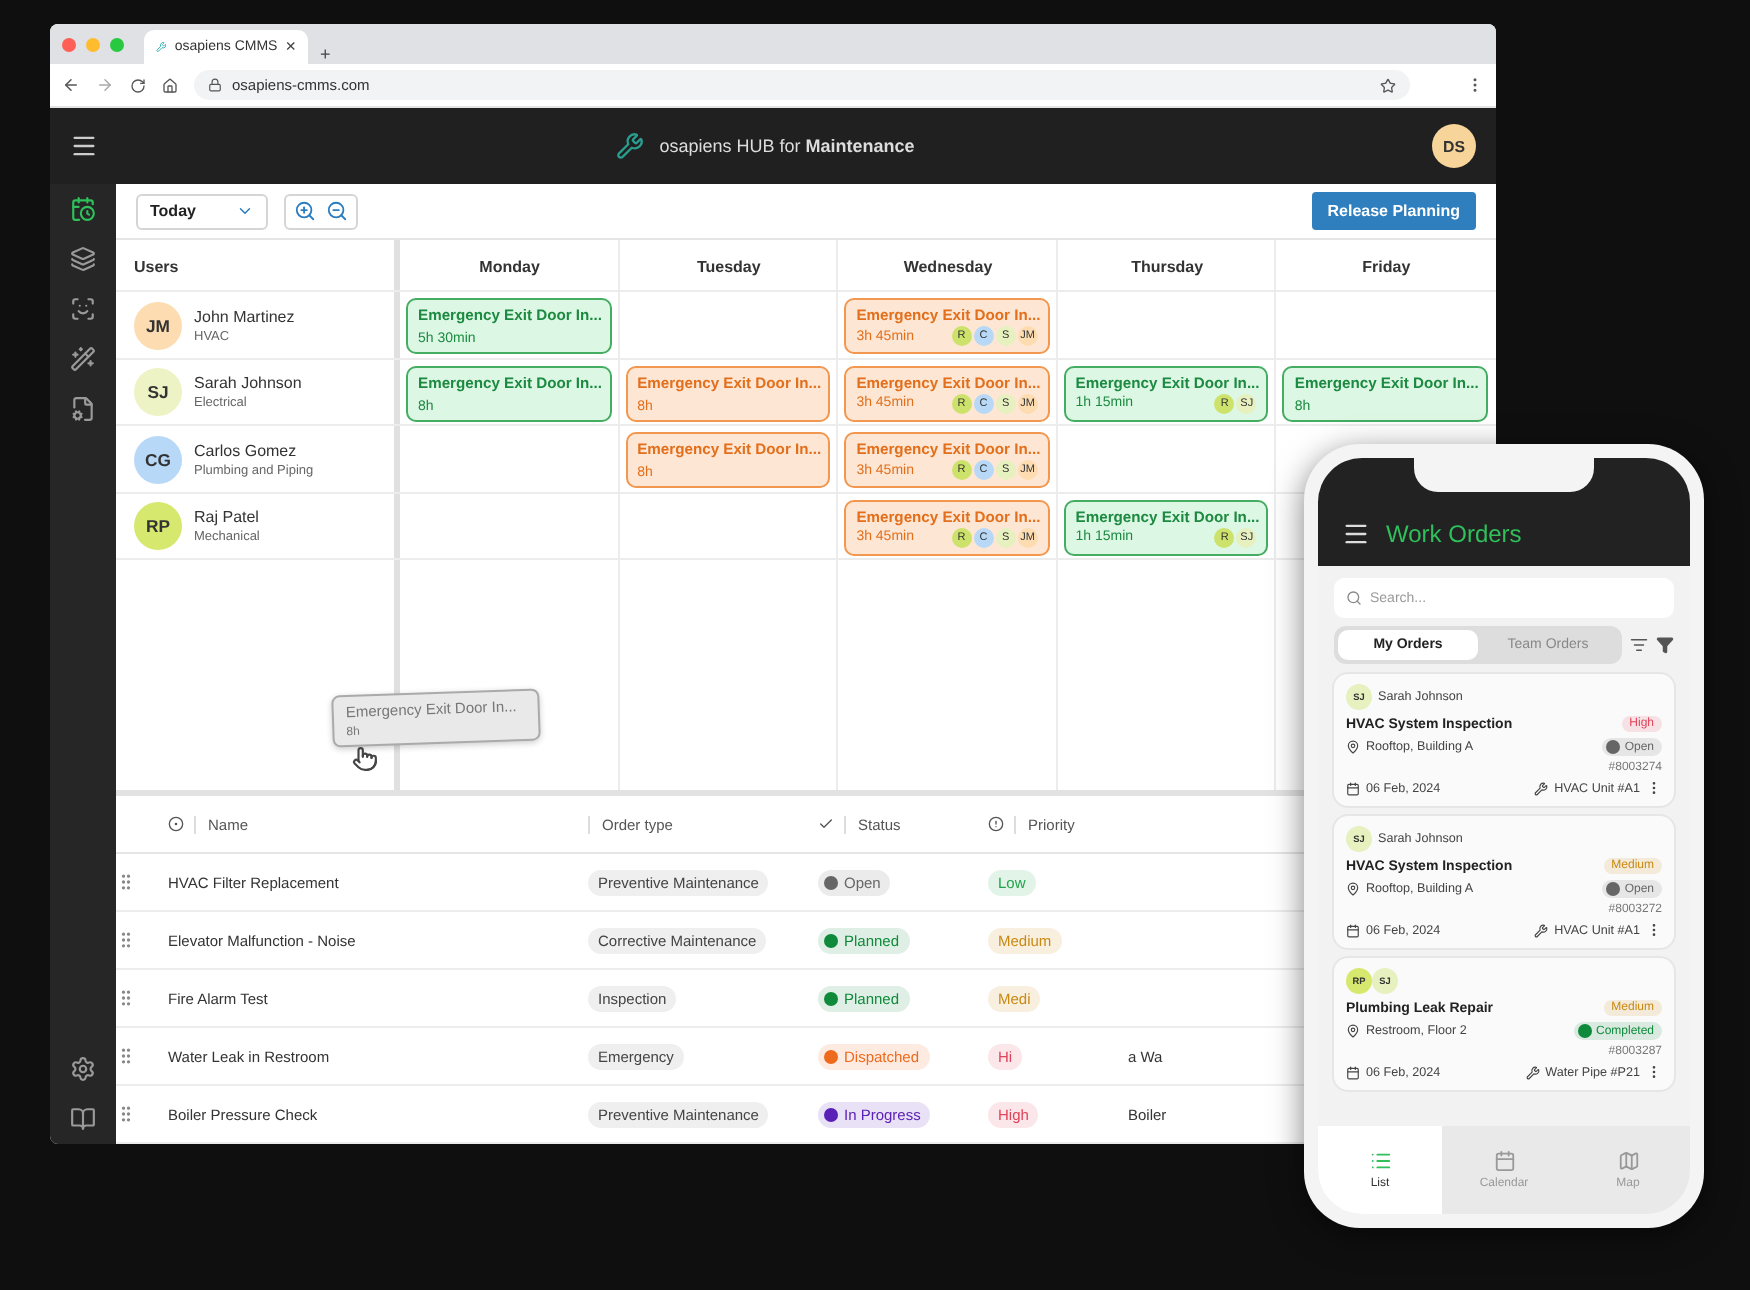  Describe the element at coordinates (170, 85) in the screenshot. I see `home-icon` at that location.